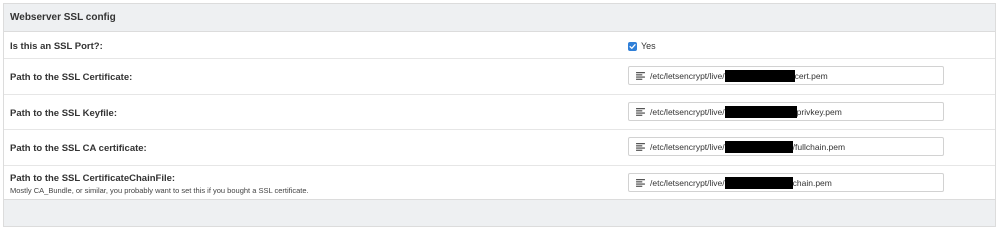 The image size is (1000, 240). Describe the element at coordinates (78, 148) in the screenshot. I see `ssl-ca-certificate-label: Path to the SSL CA certificate:` at that location.